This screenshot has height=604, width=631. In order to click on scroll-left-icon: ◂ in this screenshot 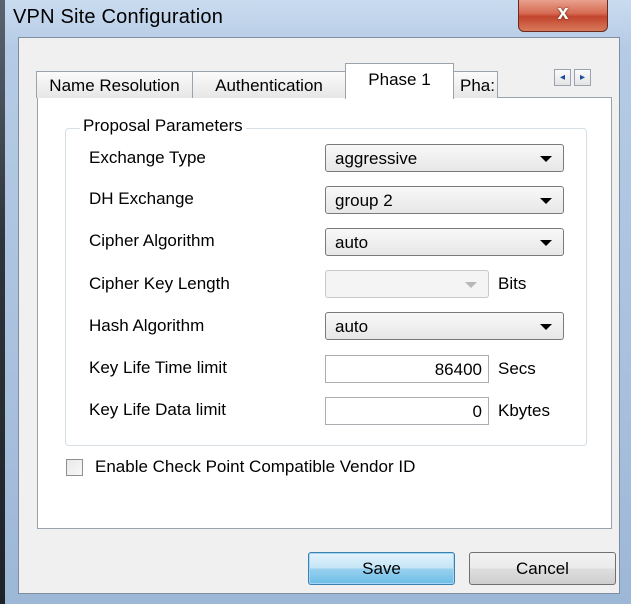, I will do `click(562, 77)`.